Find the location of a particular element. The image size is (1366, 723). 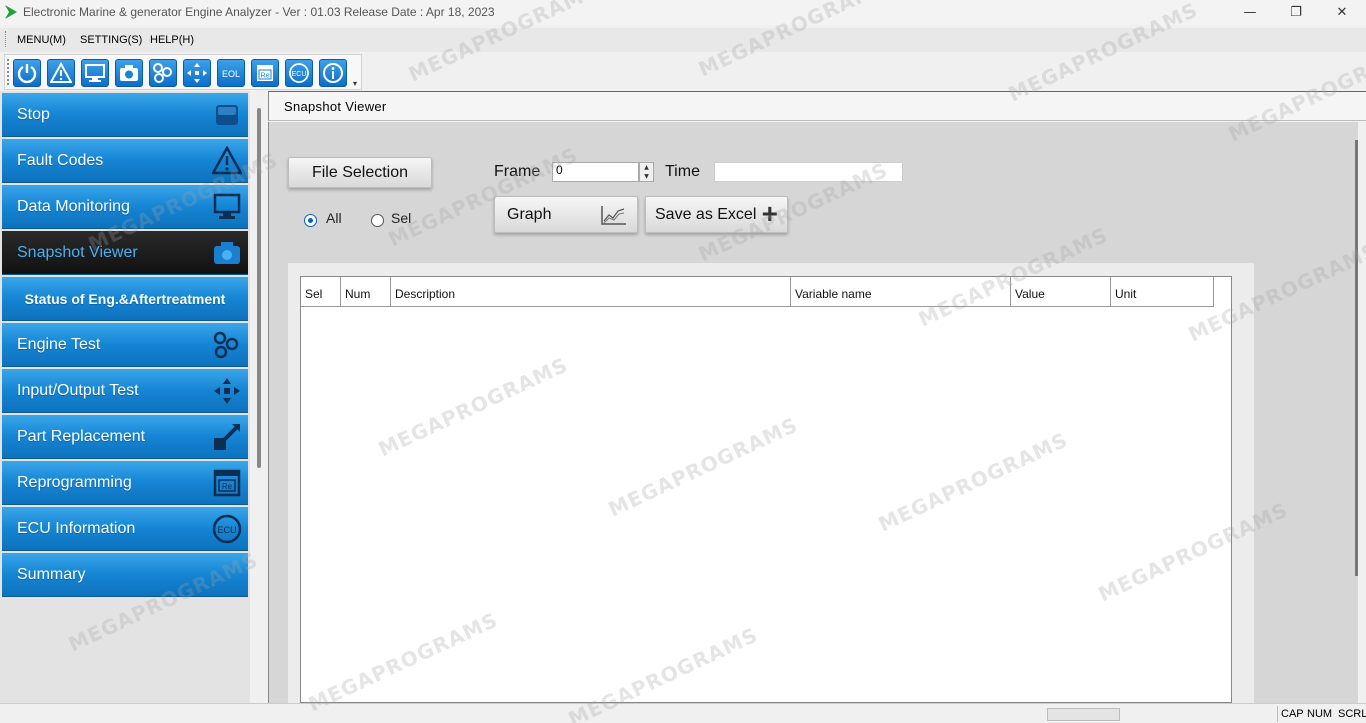

plus-icon: + is located at coordinates (769, 213).